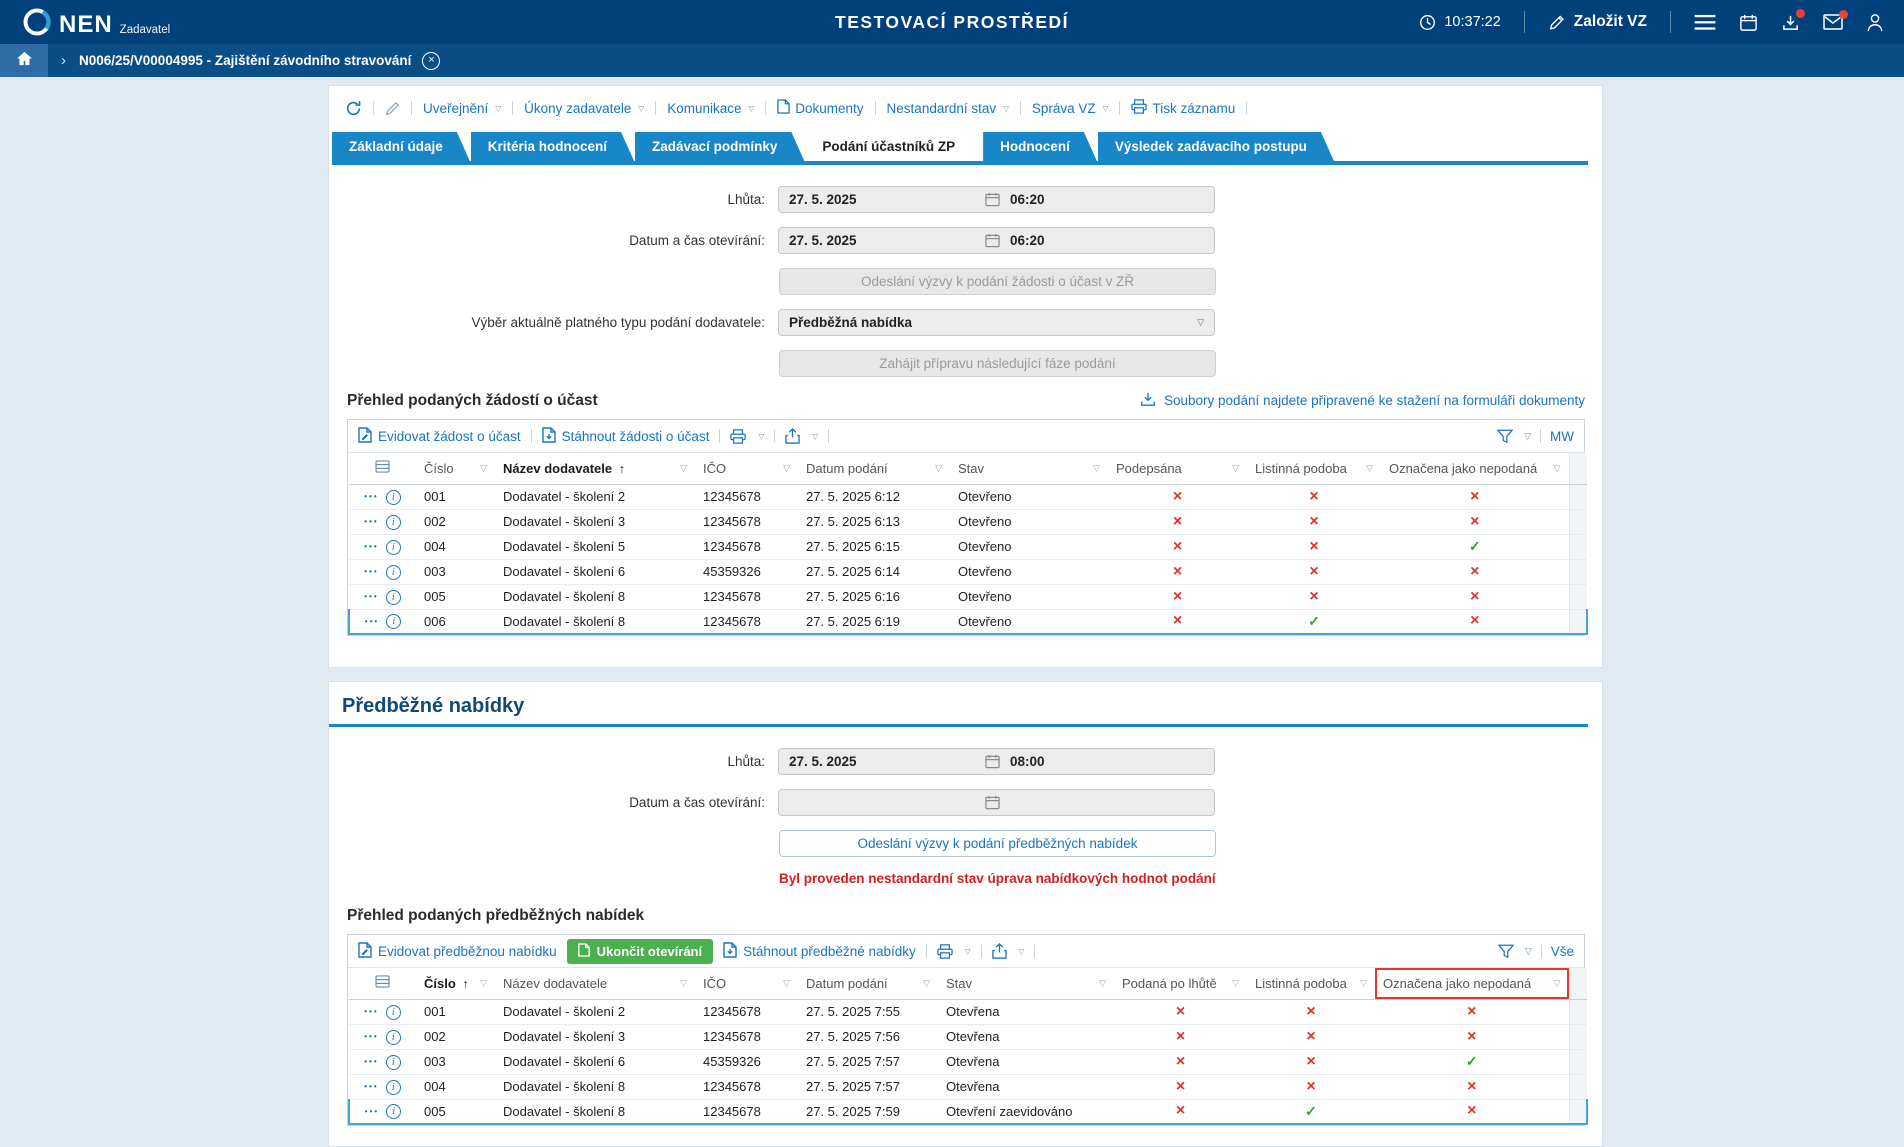 The width and height of the screenshot is (1904, 1147). Describe the element at coordinates (1027, 761) in the screenshot. I see `deadline-time: 08:00` at that location.